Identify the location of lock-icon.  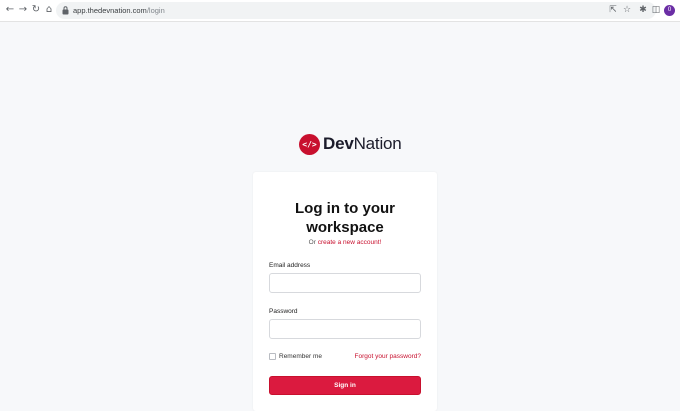
(65, 10).